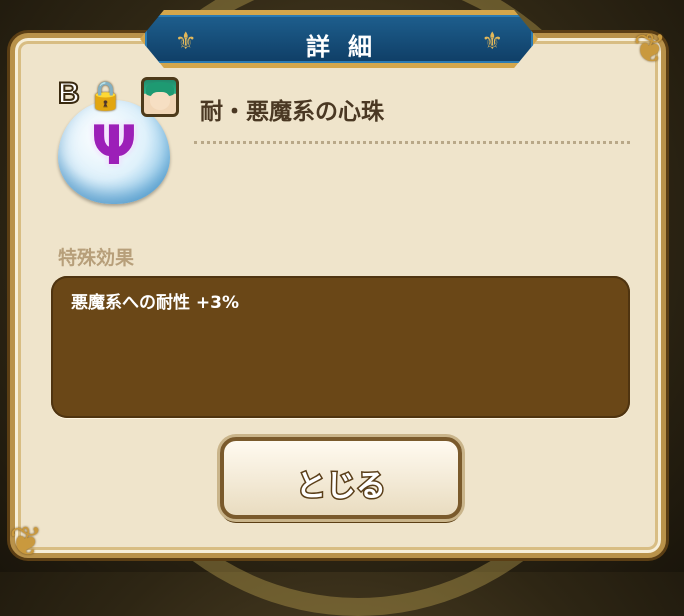 Image resolution: width=684 pixels, height=616 pixels. Describe the element at coordinates (160, 97) in the screenshot. I see `character-portrait-icon` at that location.